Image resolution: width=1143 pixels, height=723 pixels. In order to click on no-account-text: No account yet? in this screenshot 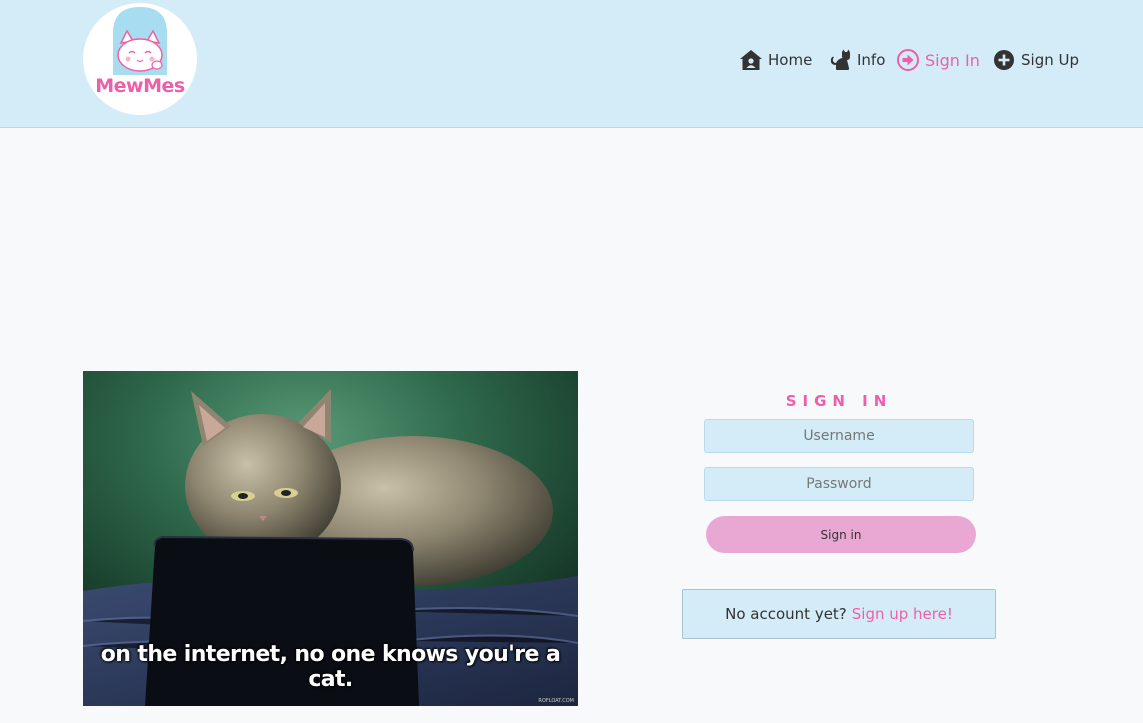, I will do `click(786, 614)`.